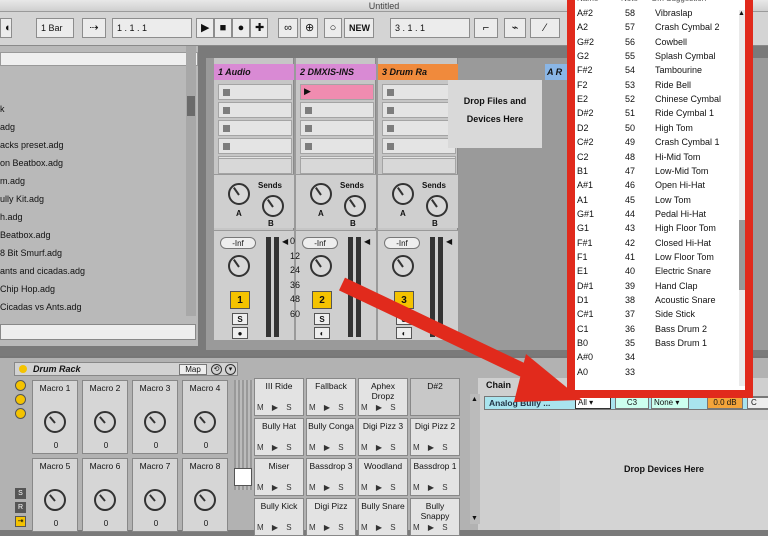 The image size is (768, 536). Describe the element at coordinates (418, 72) in the screenshot. I see `track-header: 3 Drum Ra` at that location.